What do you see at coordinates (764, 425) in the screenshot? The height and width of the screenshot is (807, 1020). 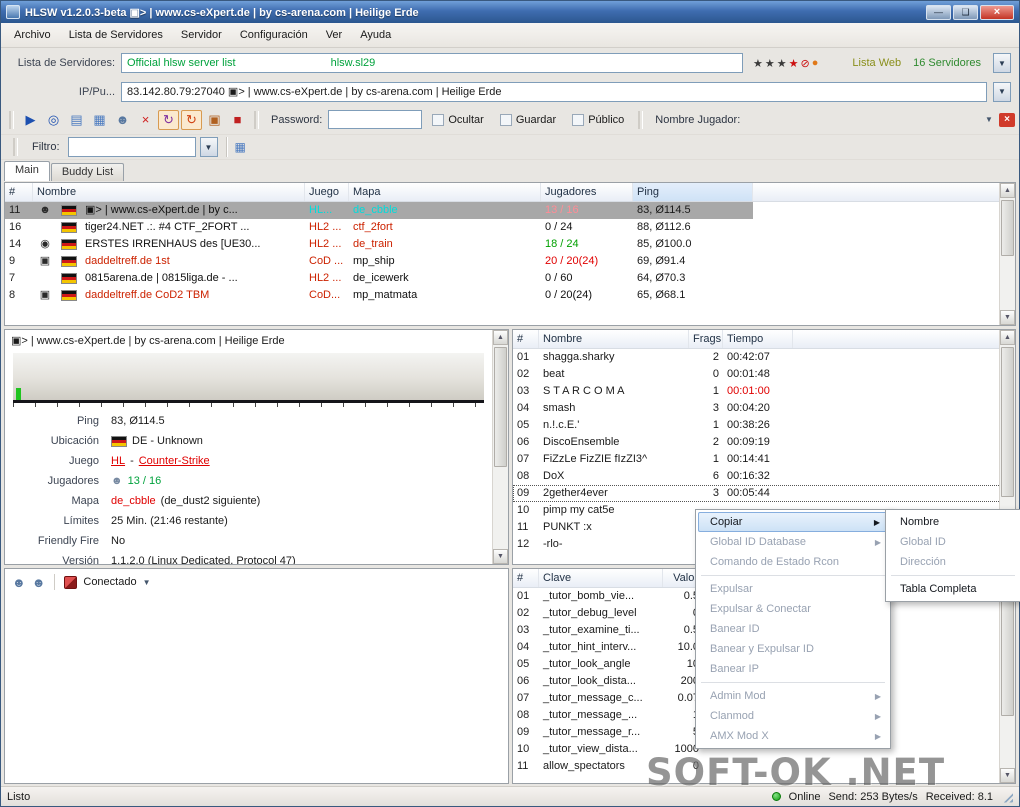 I see `player-row: 05 n.!.c.E.' 1 00:38:26` at bounding box center [764, 425].